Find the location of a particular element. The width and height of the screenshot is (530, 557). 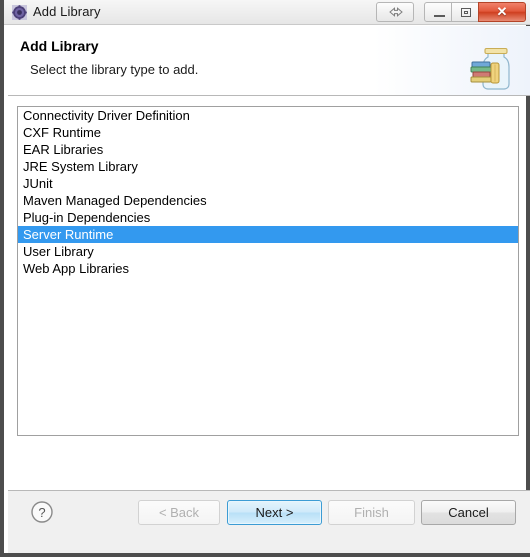

minimize-icon is located at coordinates (439, 16).